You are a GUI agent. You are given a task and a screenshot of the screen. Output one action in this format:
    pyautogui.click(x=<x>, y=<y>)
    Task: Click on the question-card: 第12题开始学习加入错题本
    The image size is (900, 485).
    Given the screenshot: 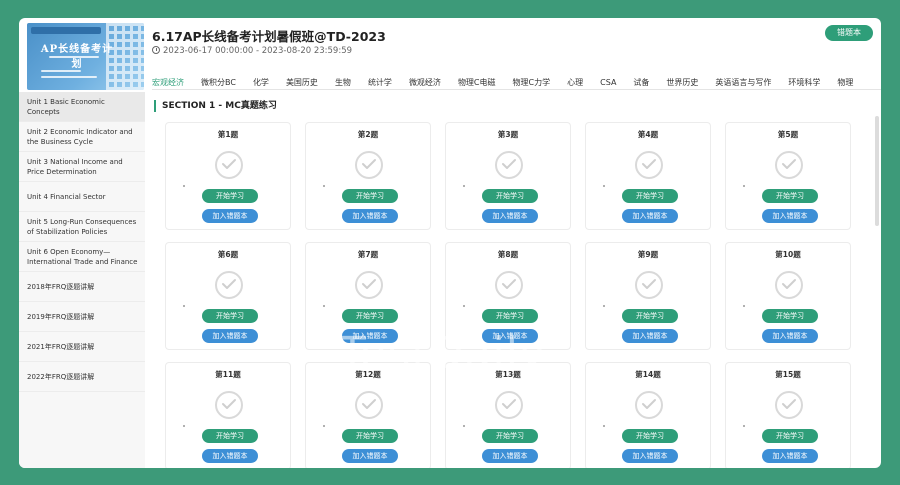 What is the action you would take?
    pyautogui.click(x=368, y=415)
    